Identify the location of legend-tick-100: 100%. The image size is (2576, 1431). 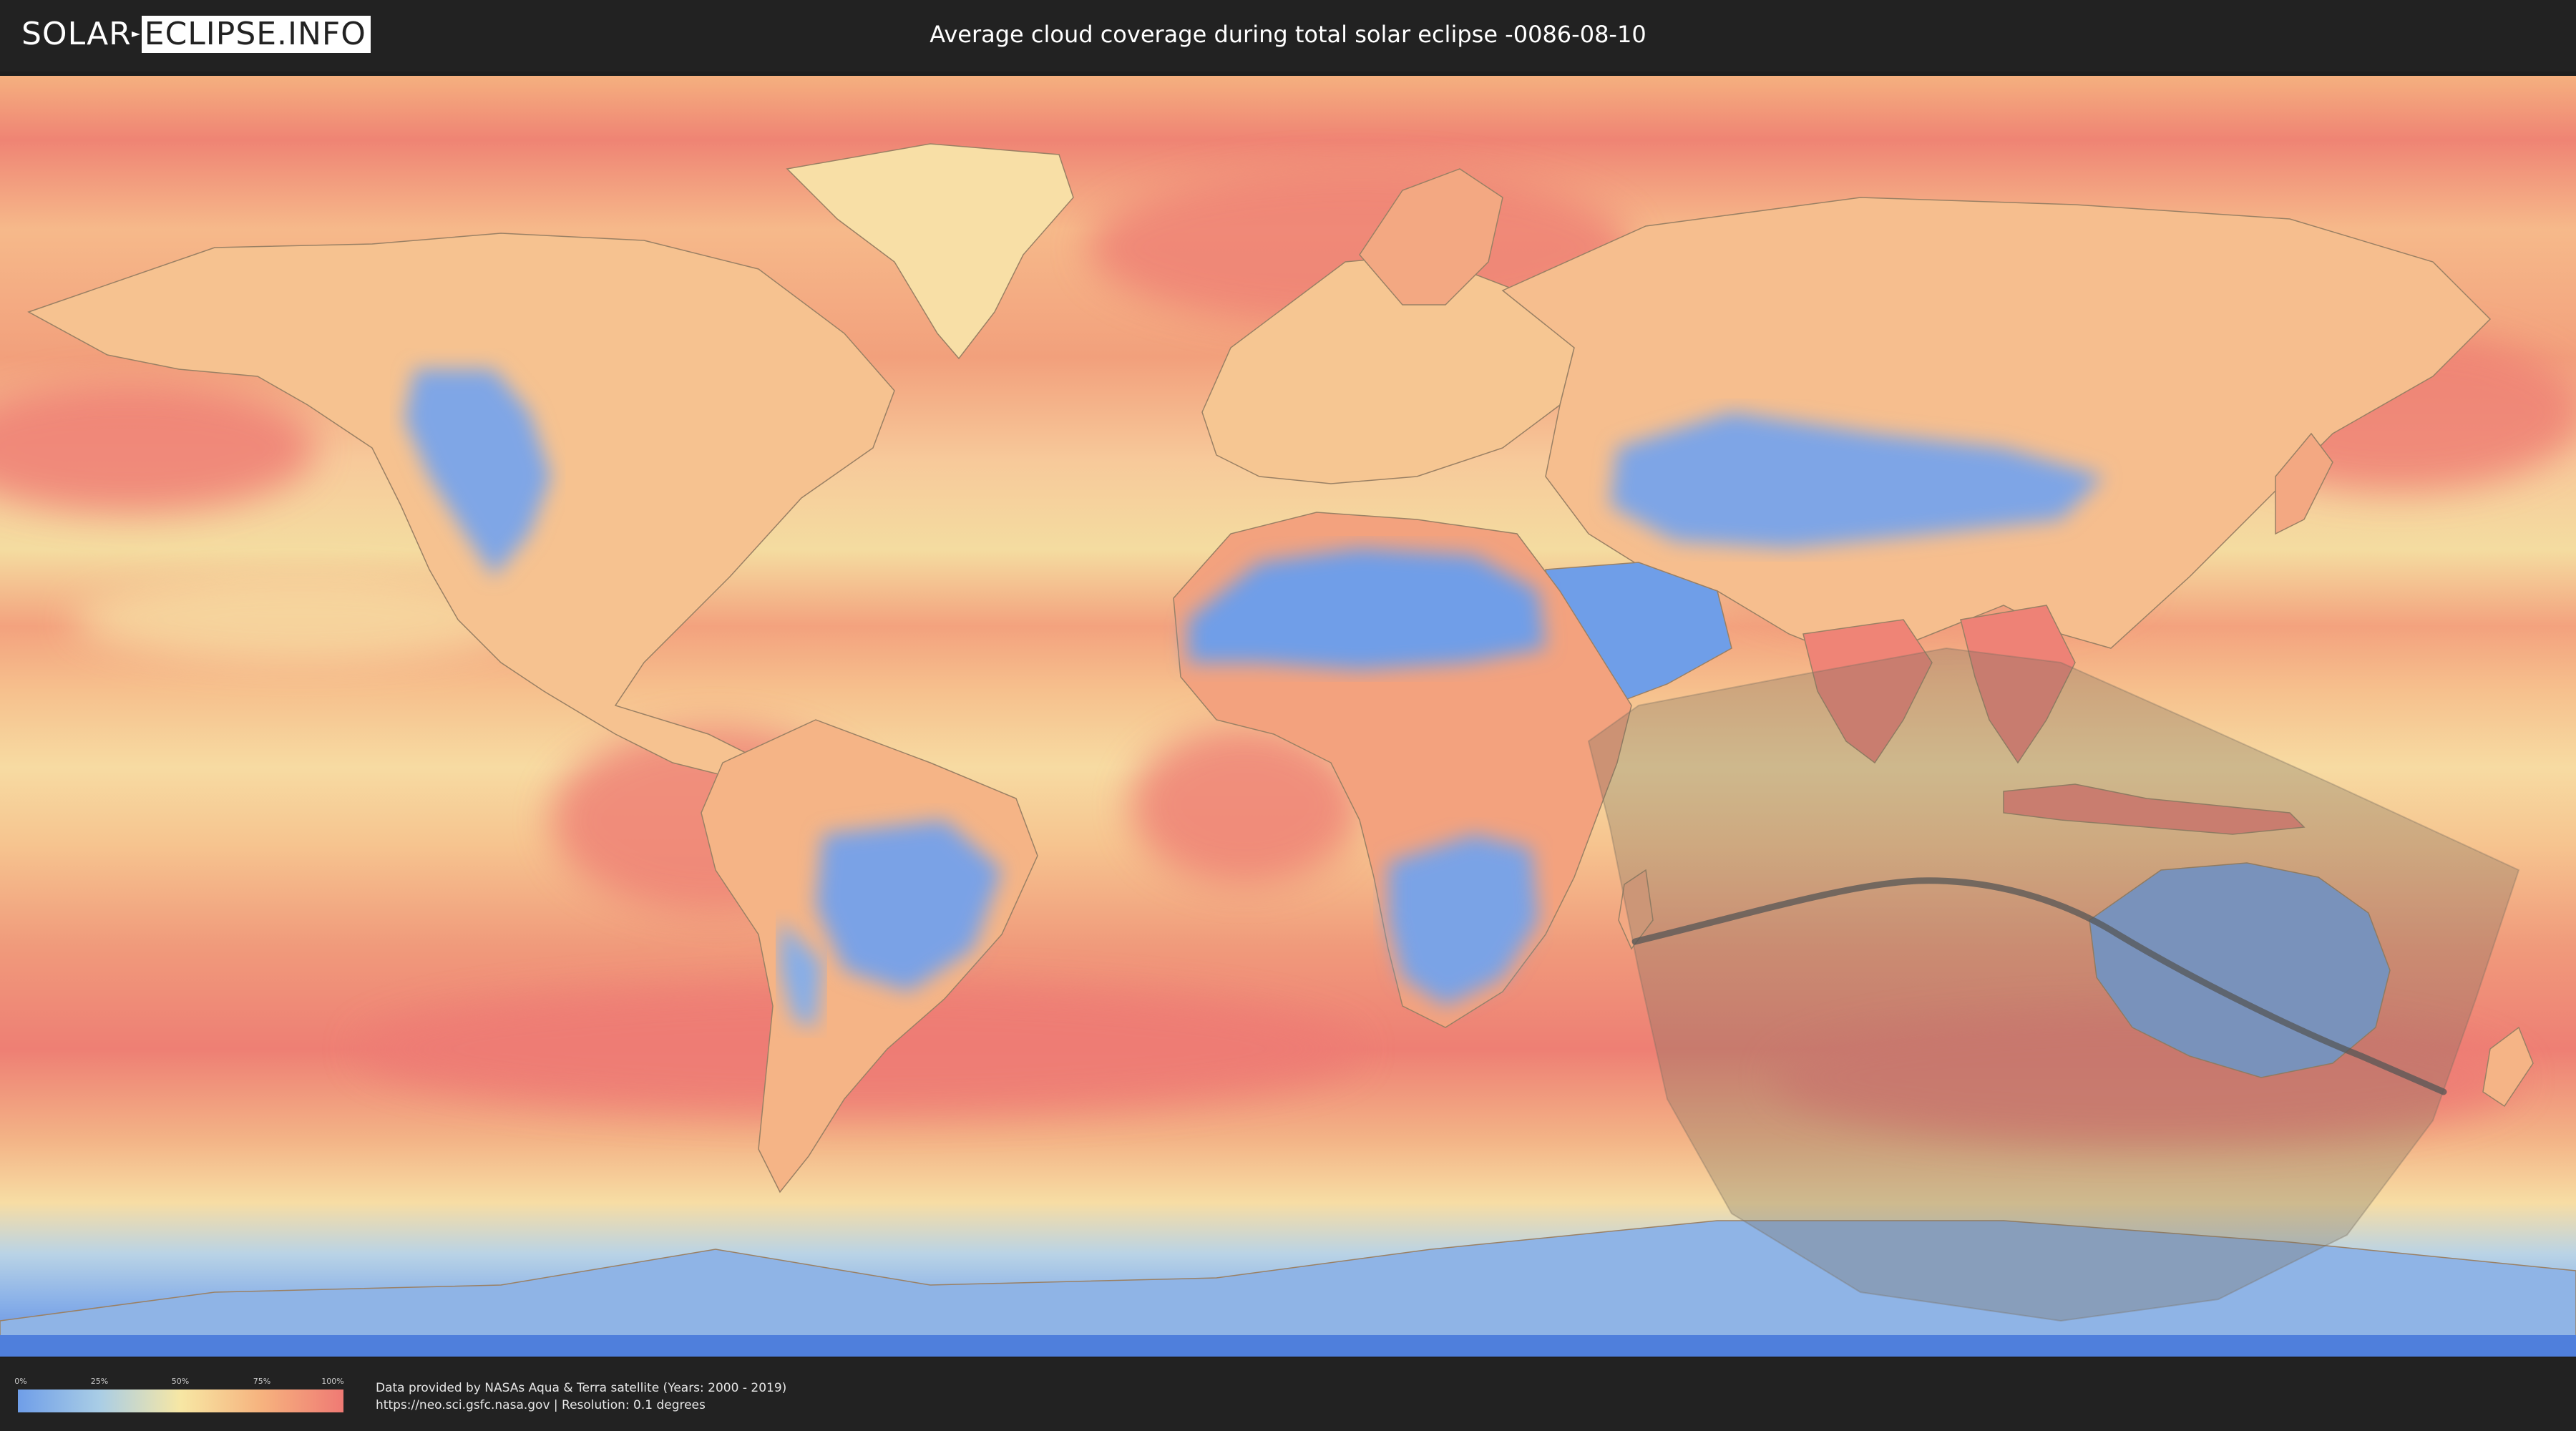
(332, 1382).